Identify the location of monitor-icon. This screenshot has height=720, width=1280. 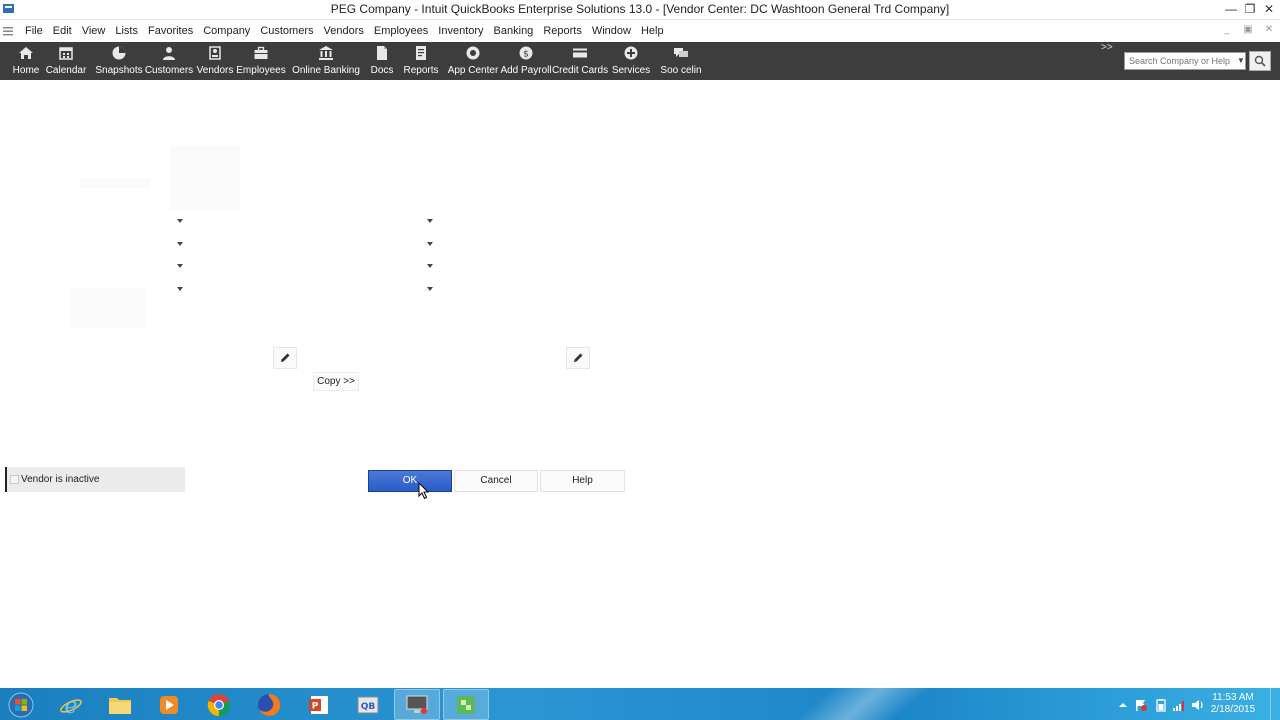
(417, 704).